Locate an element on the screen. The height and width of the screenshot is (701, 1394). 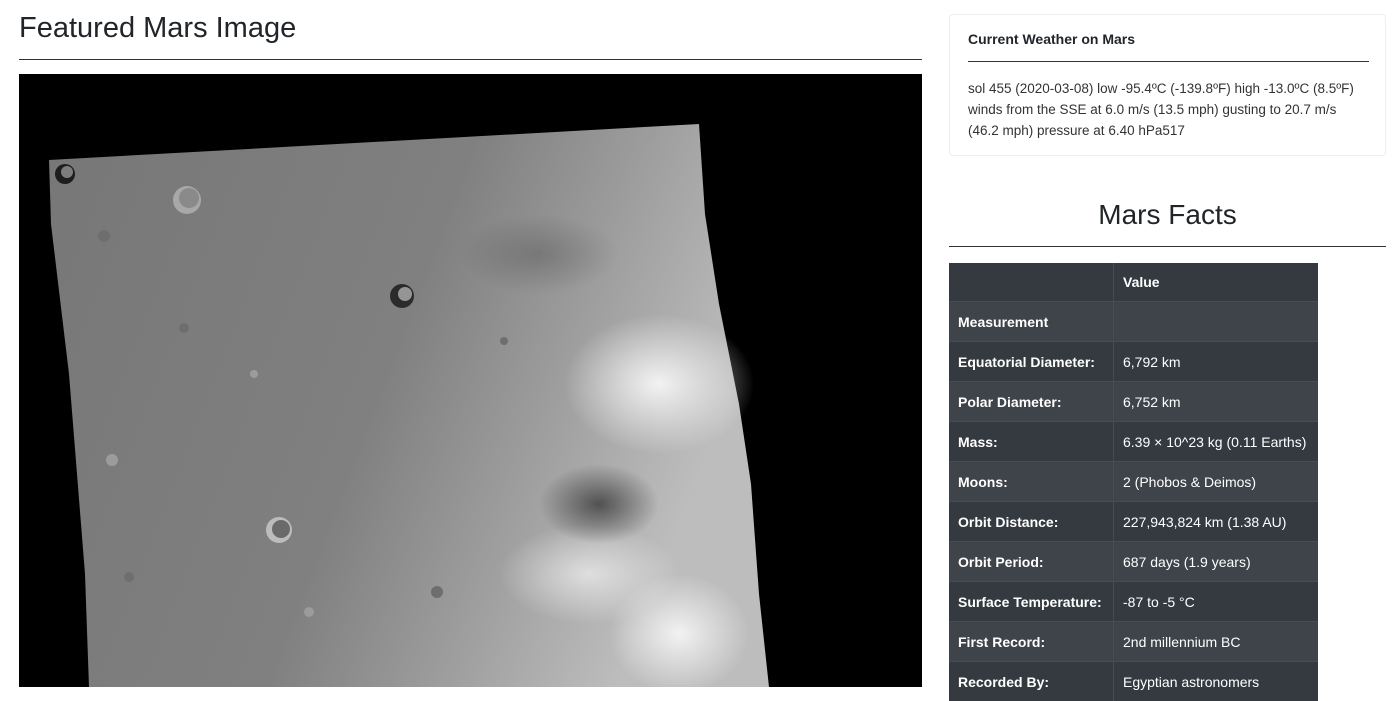
table-row: Polar Diameter: 6,752 km is located at coordinates (1133, 402).